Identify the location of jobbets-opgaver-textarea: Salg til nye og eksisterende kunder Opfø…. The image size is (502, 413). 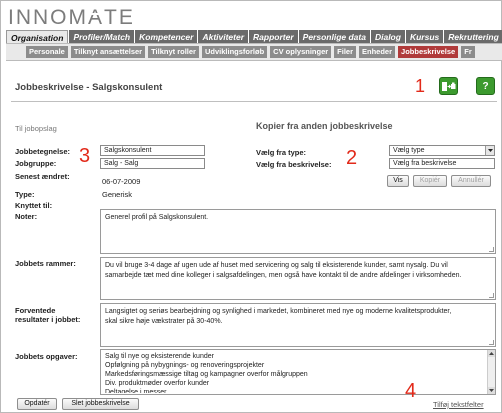
(298, 372).